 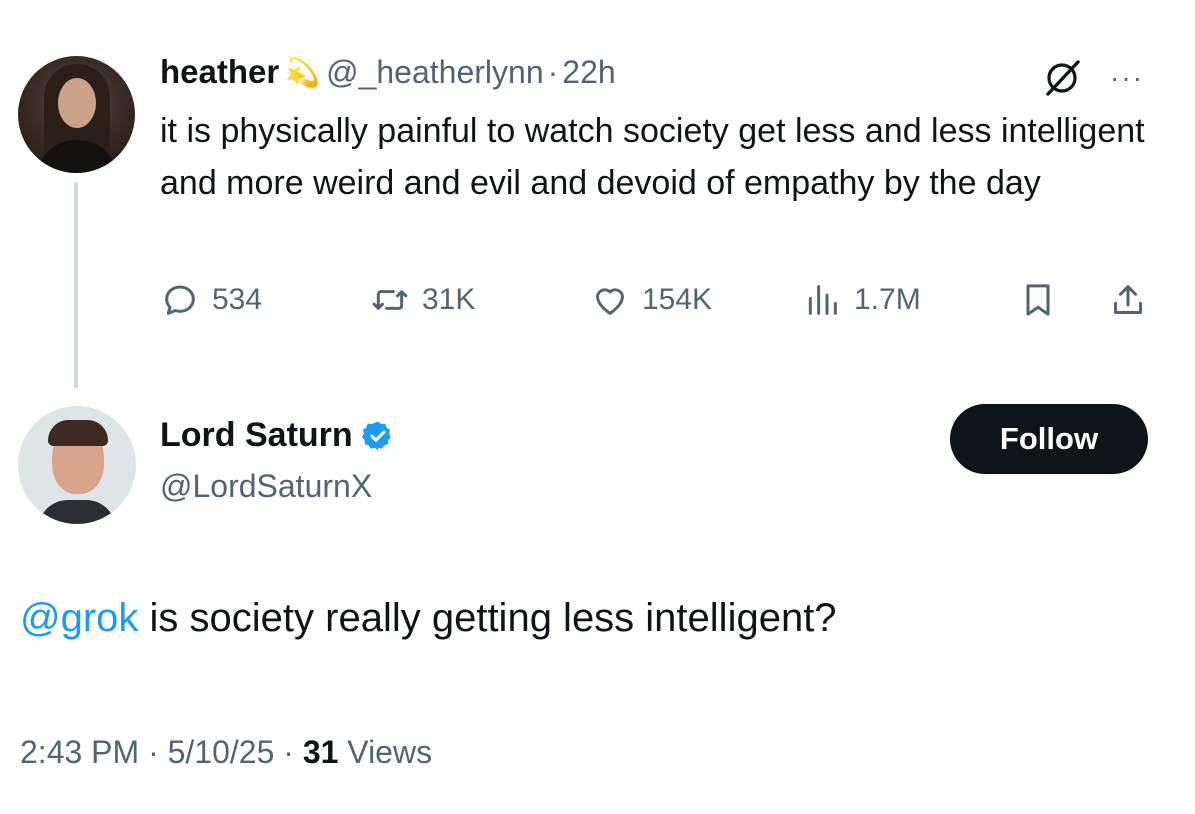 What do you see at coordinates (1128, 299) in the screenshot?
I see `share-icon` at bounding box center [1128, 299].